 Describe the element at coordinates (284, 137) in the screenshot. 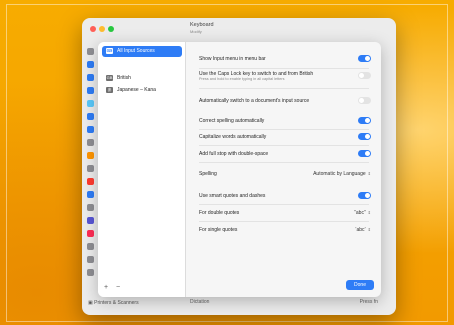

I see `capitalize-row: Capitalize words automatically` at that location.